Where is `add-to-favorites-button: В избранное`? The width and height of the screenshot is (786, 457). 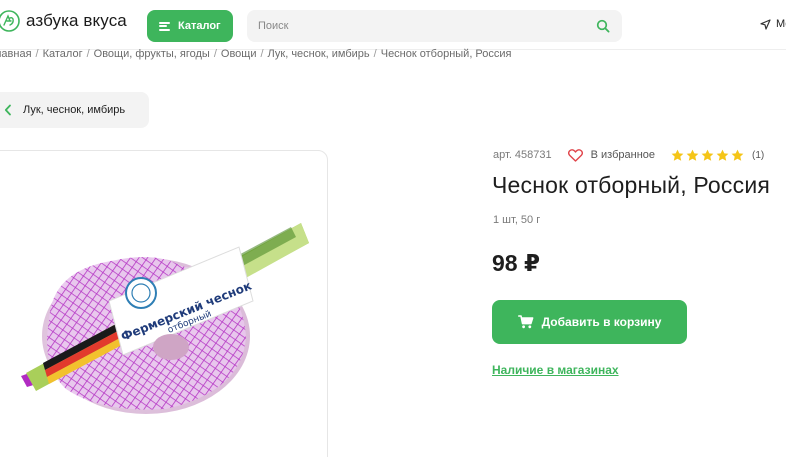 add-to-favorites-button: В избранное is located at coordinates (611, 155).